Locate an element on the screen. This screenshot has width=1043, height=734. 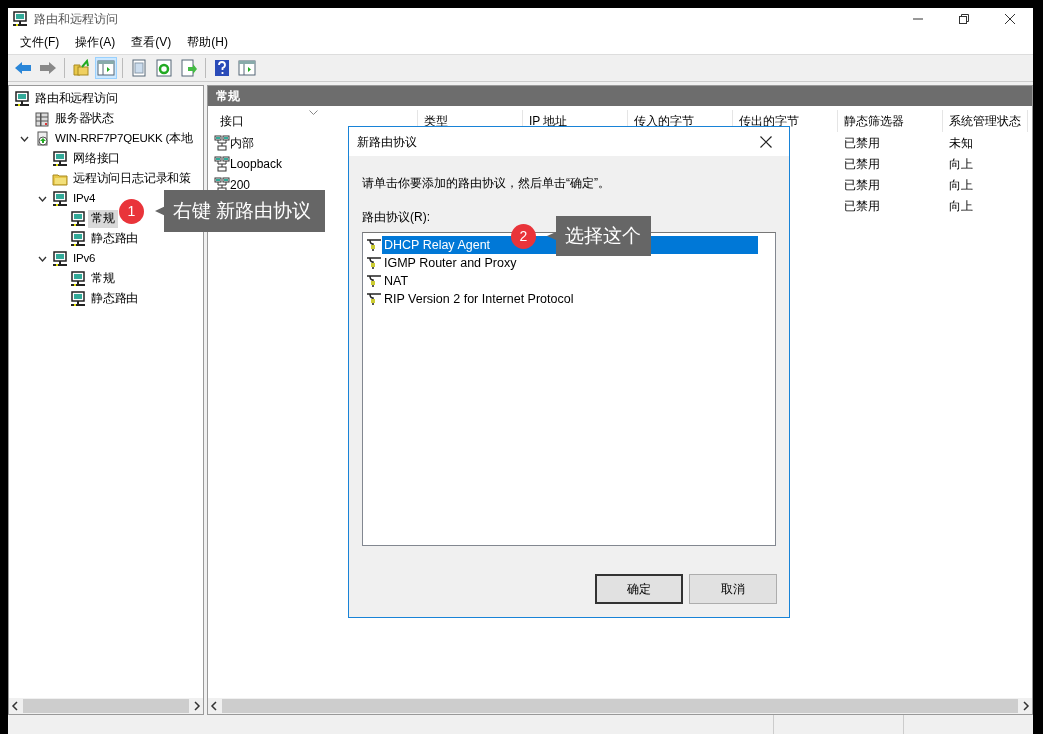
list-item: NAT is located at coordinates (570, 281).